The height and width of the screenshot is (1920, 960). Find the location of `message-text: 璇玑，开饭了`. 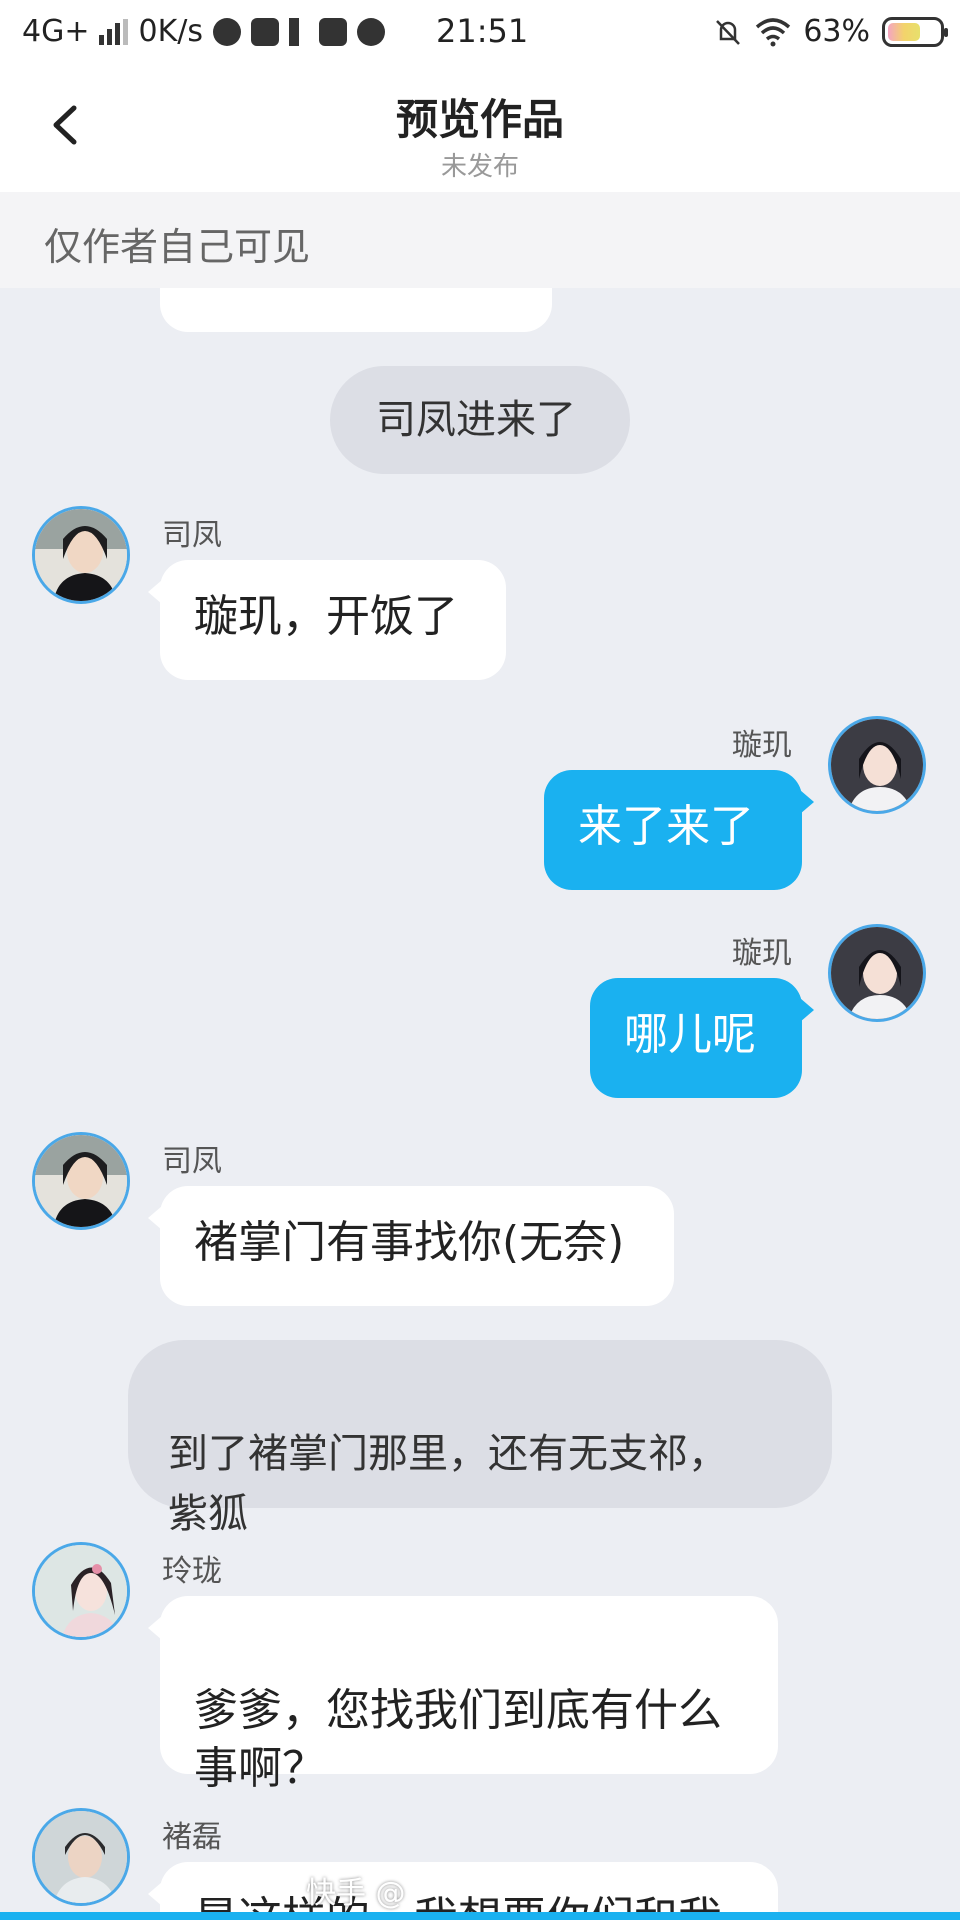

message-text: 璇玑，开饭了 is located at coordinates (326, 616).